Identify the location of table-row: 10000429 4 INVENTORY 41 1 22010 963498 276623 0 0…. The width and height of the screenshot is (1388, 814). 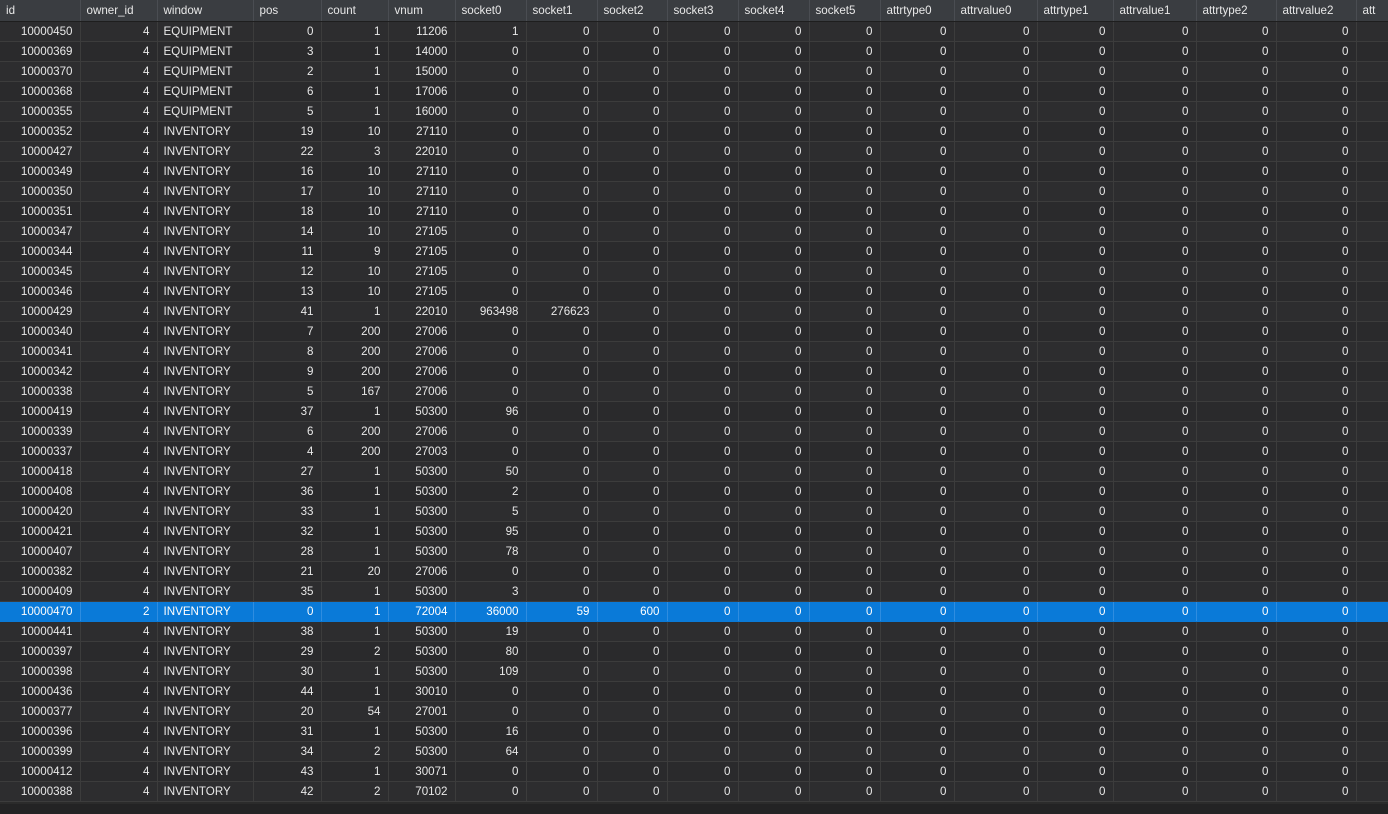
(694, 311).